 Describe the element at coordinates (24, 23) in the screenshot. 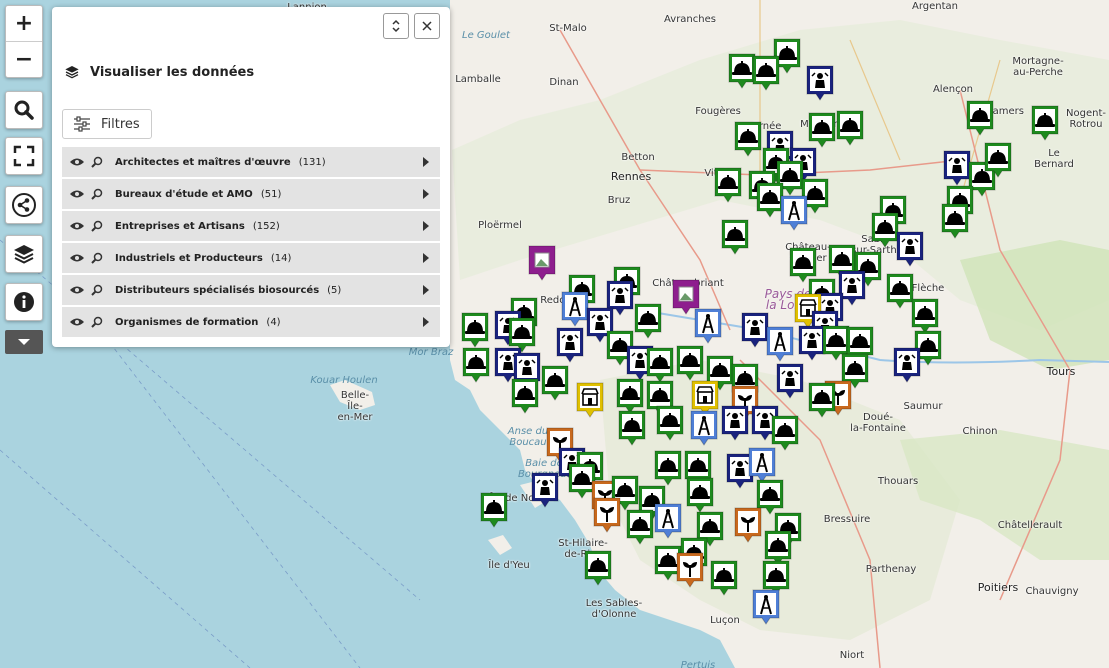

I see `zoom-in-button: +` at that location.